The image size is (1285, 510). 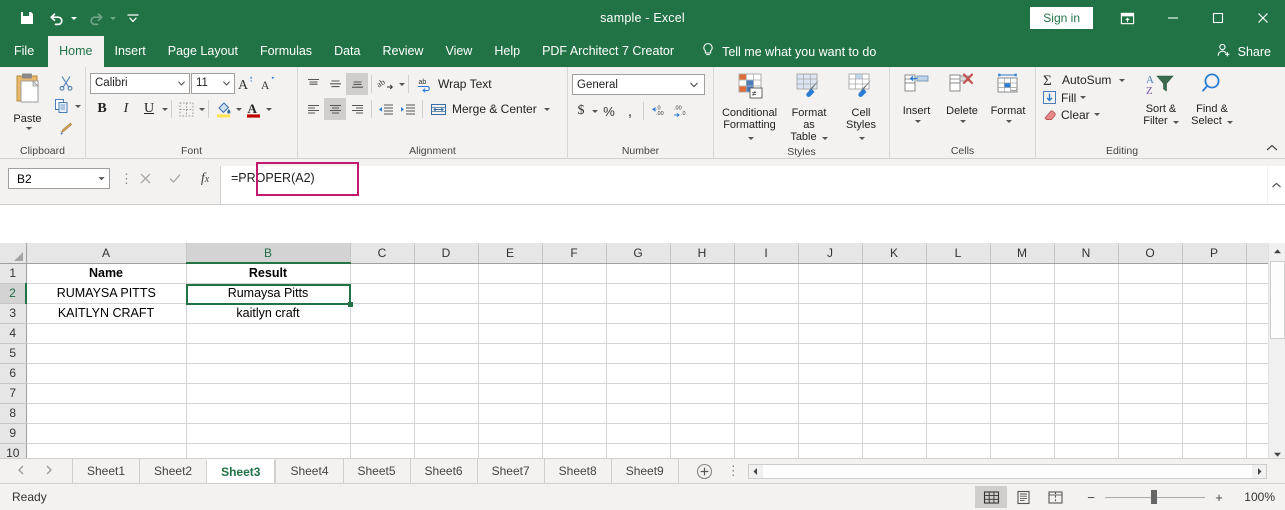 What do you see at coordinates (1086, 373) in the screenshot?
I see `cell-N6` at bounding box center [1086, 373].